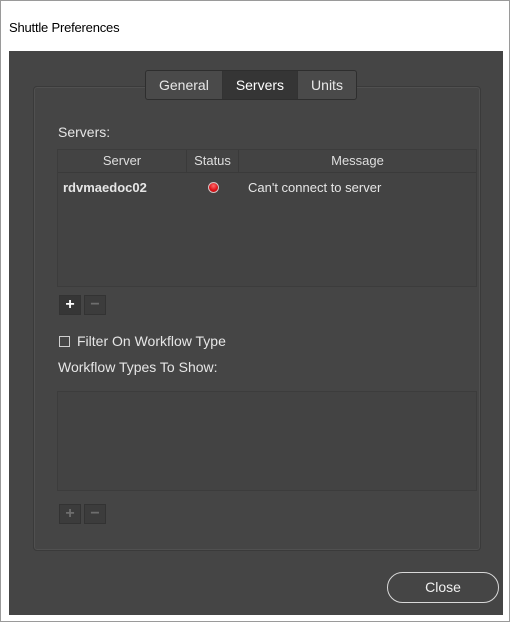 Image resolution: width=510 pixels, height=622 pixels. I want to click on workflow-types-list, so click(267, 441).